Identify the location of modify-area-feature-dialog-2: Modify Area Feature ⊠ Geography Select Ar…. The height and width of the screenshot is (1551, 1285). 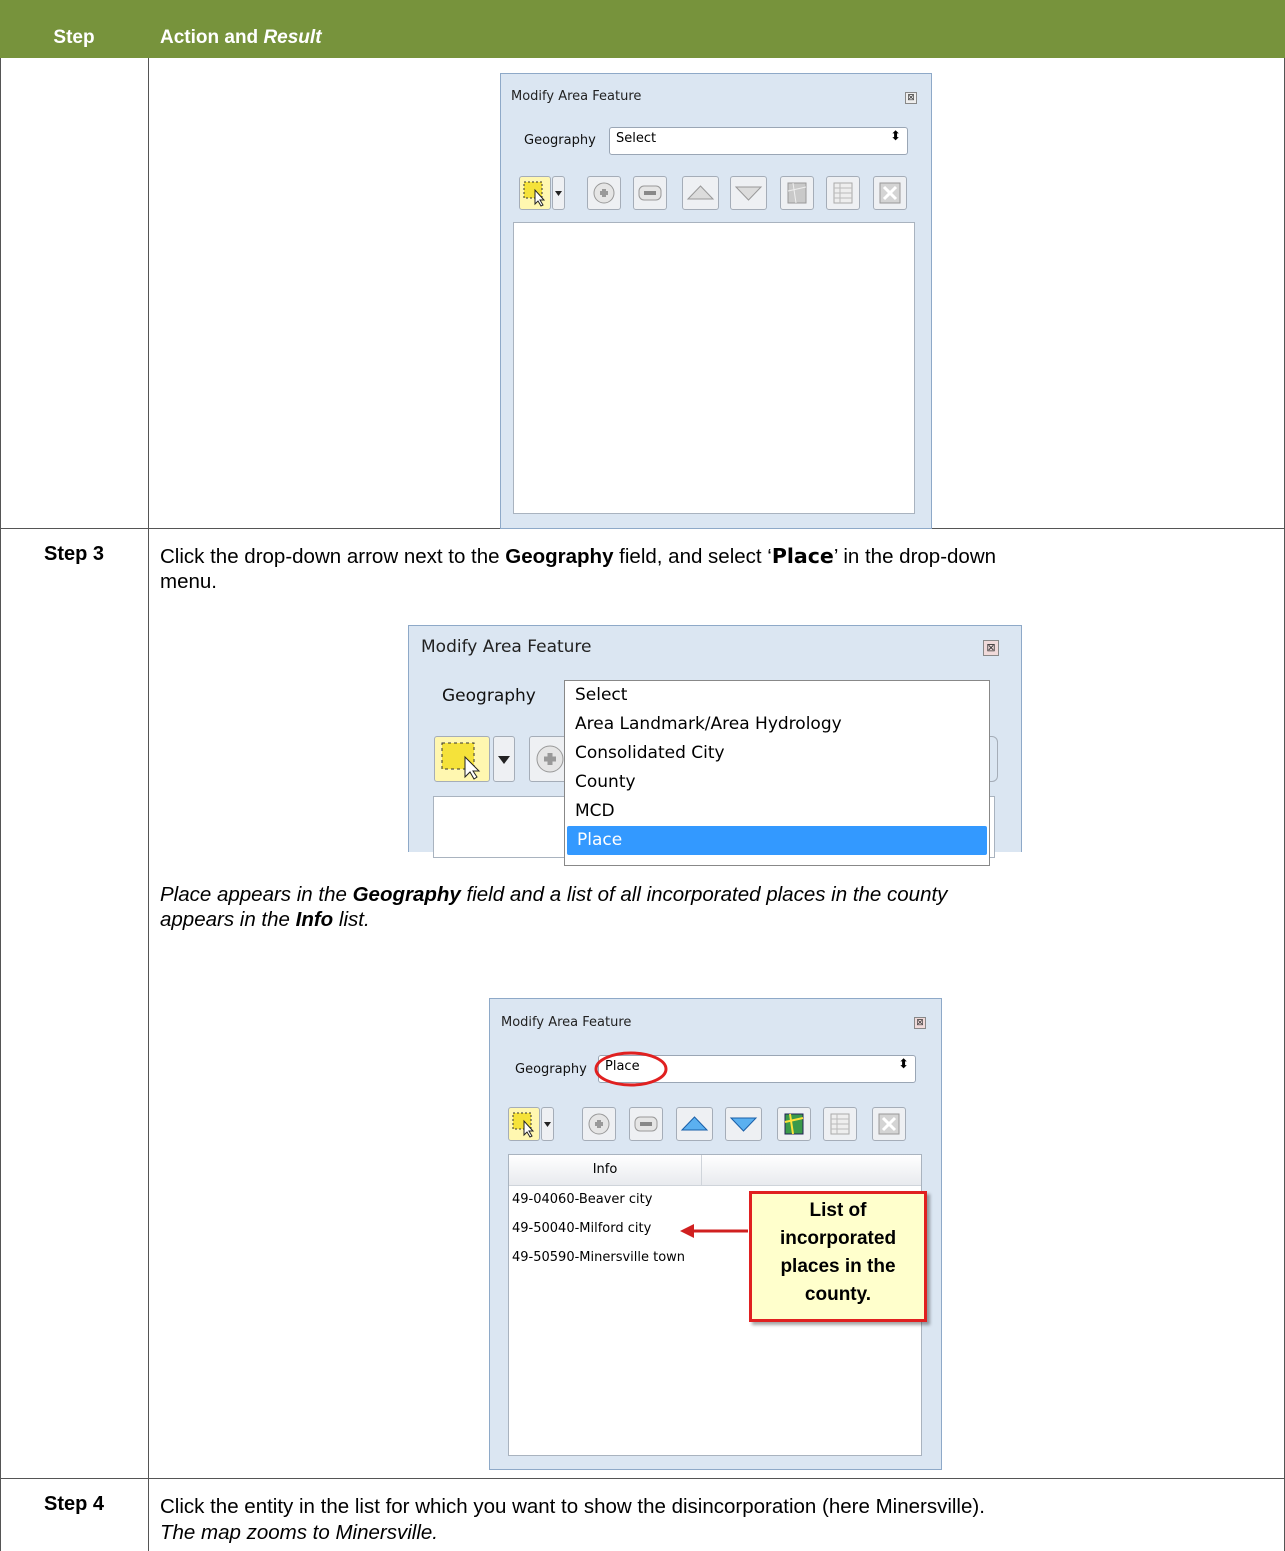
(715, 745).